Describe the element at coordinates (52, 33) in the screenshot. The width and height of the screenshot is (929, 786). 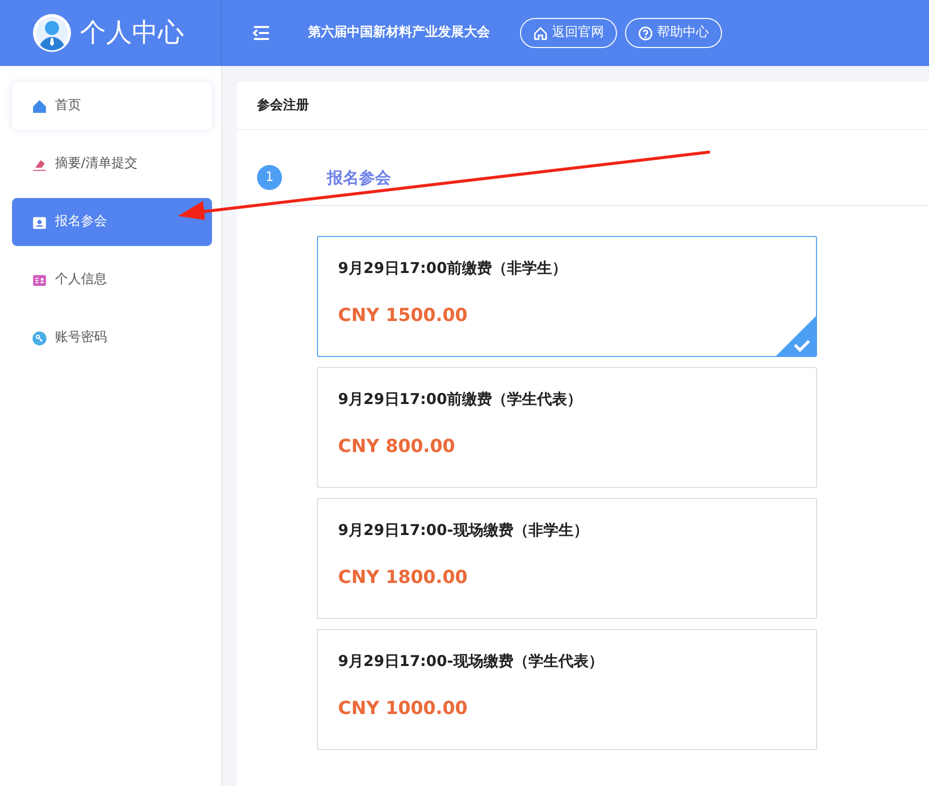
I see `avatar-icon` at that location.